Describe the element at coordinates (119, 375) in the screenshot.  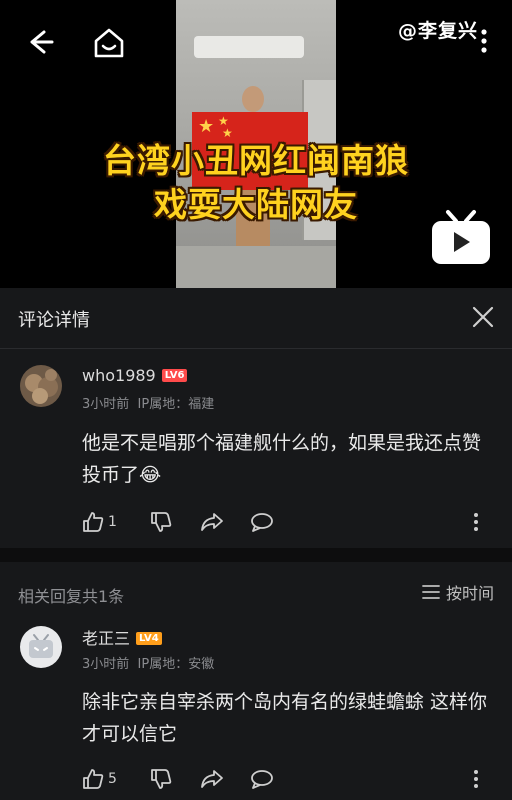
I see `username: who1989` at that location.